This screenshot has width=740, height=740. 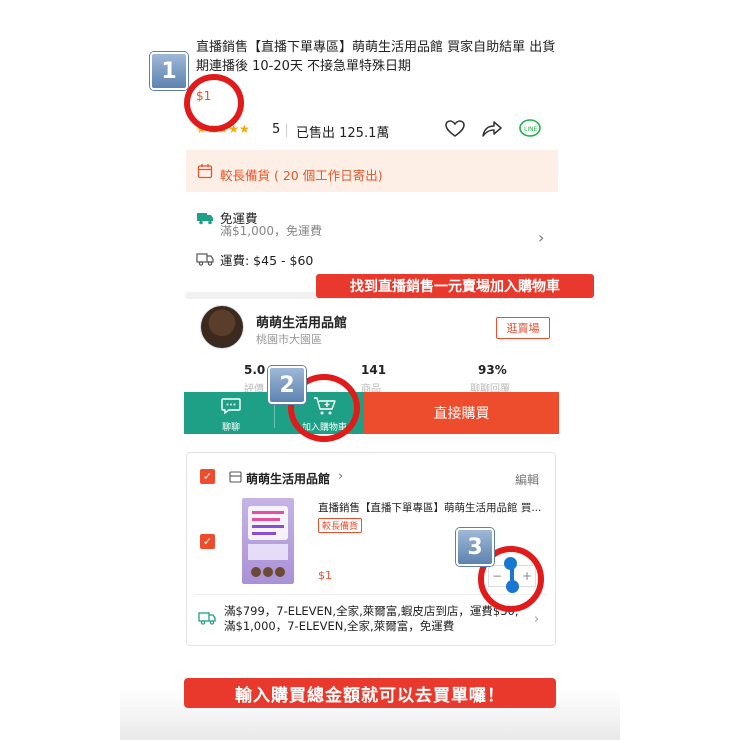 What do you see at coordinates (523, 328) in the screenshot?
I see `visit-shop-button: 逛賣場` at bounding box center [523, 328].